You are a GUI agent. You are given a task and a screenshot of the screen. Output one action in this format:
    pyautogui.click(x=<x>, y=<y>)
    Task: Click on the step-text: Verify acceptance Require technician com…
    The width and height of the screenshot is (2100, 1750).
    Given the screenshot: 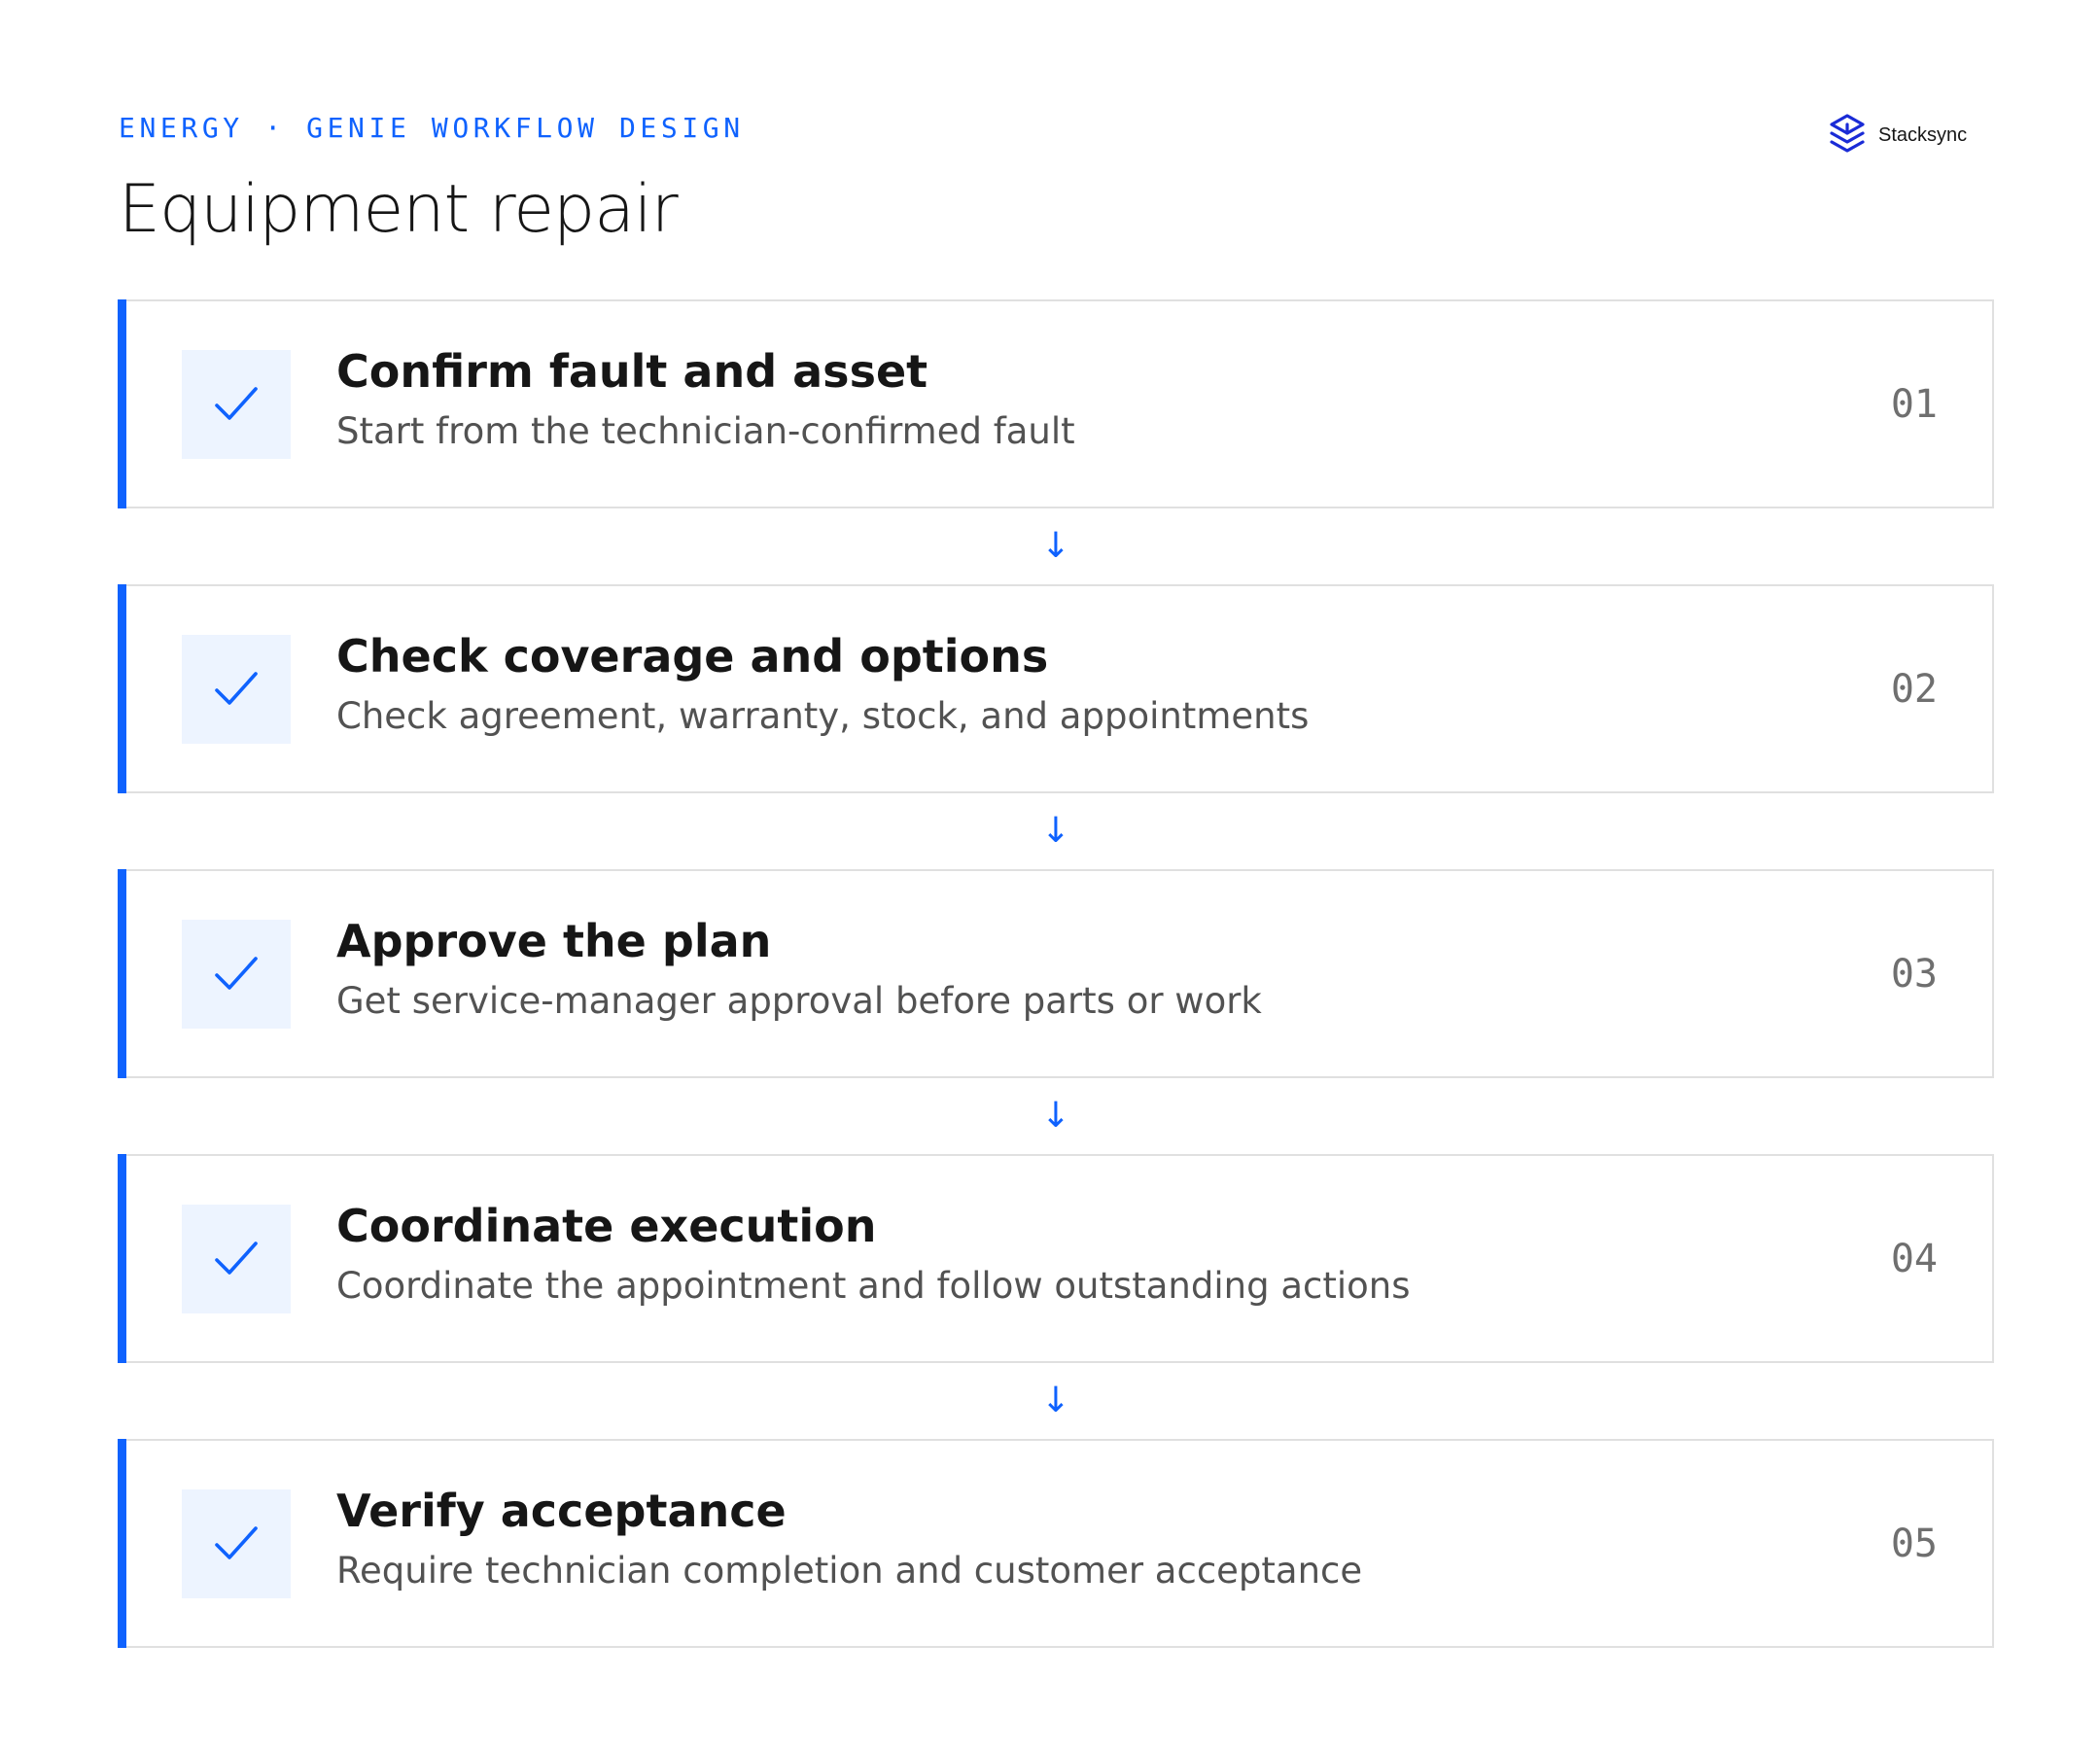 What is the action you would take?
    pyautogui.click(x=1067, y=1539)
    